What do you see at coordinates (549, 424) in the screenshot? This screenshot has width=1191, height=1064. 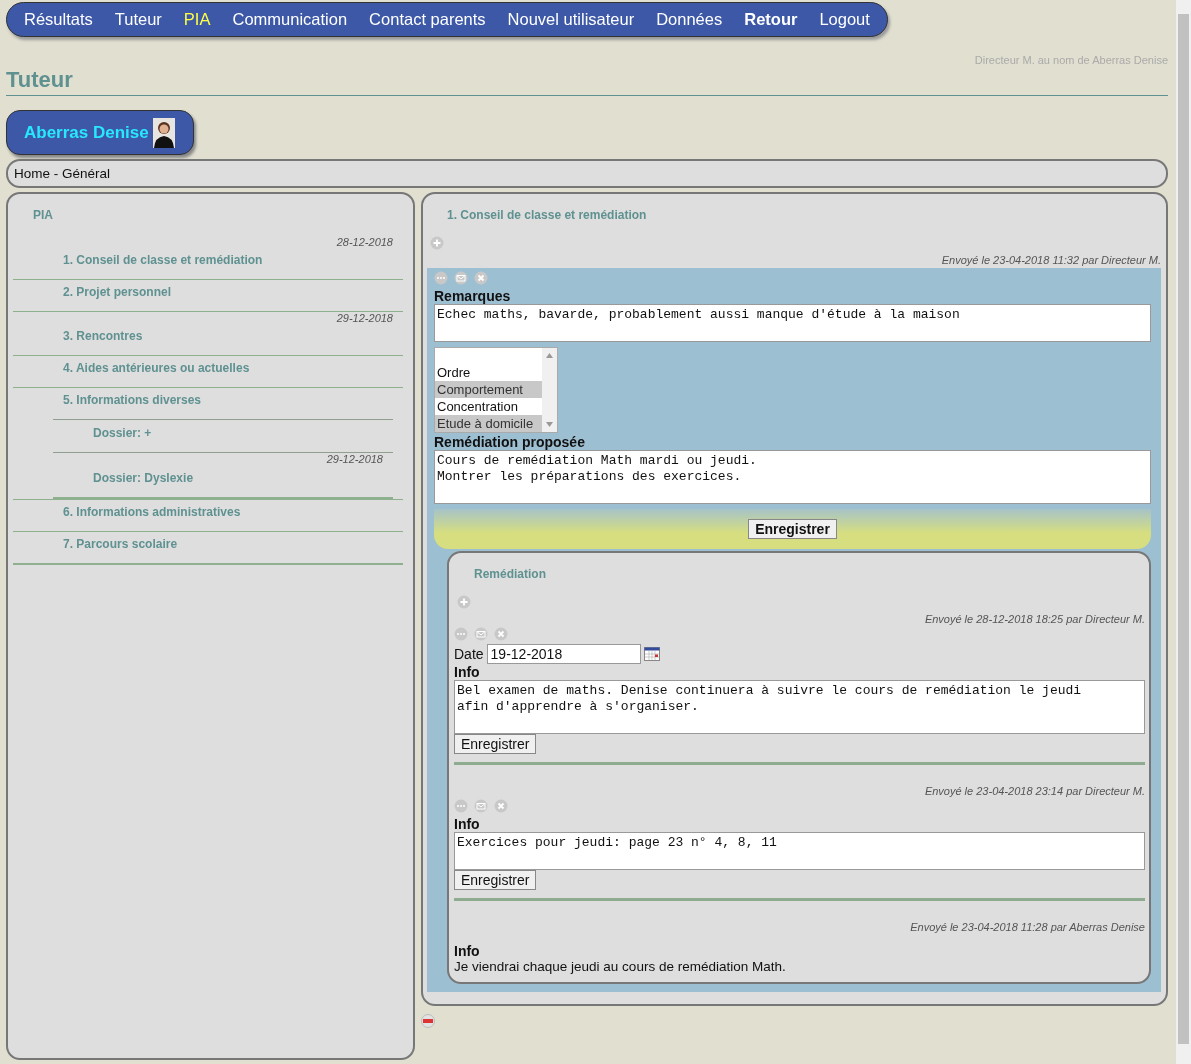 I see `scroll-down-icon` at bounding box center [549, 424].